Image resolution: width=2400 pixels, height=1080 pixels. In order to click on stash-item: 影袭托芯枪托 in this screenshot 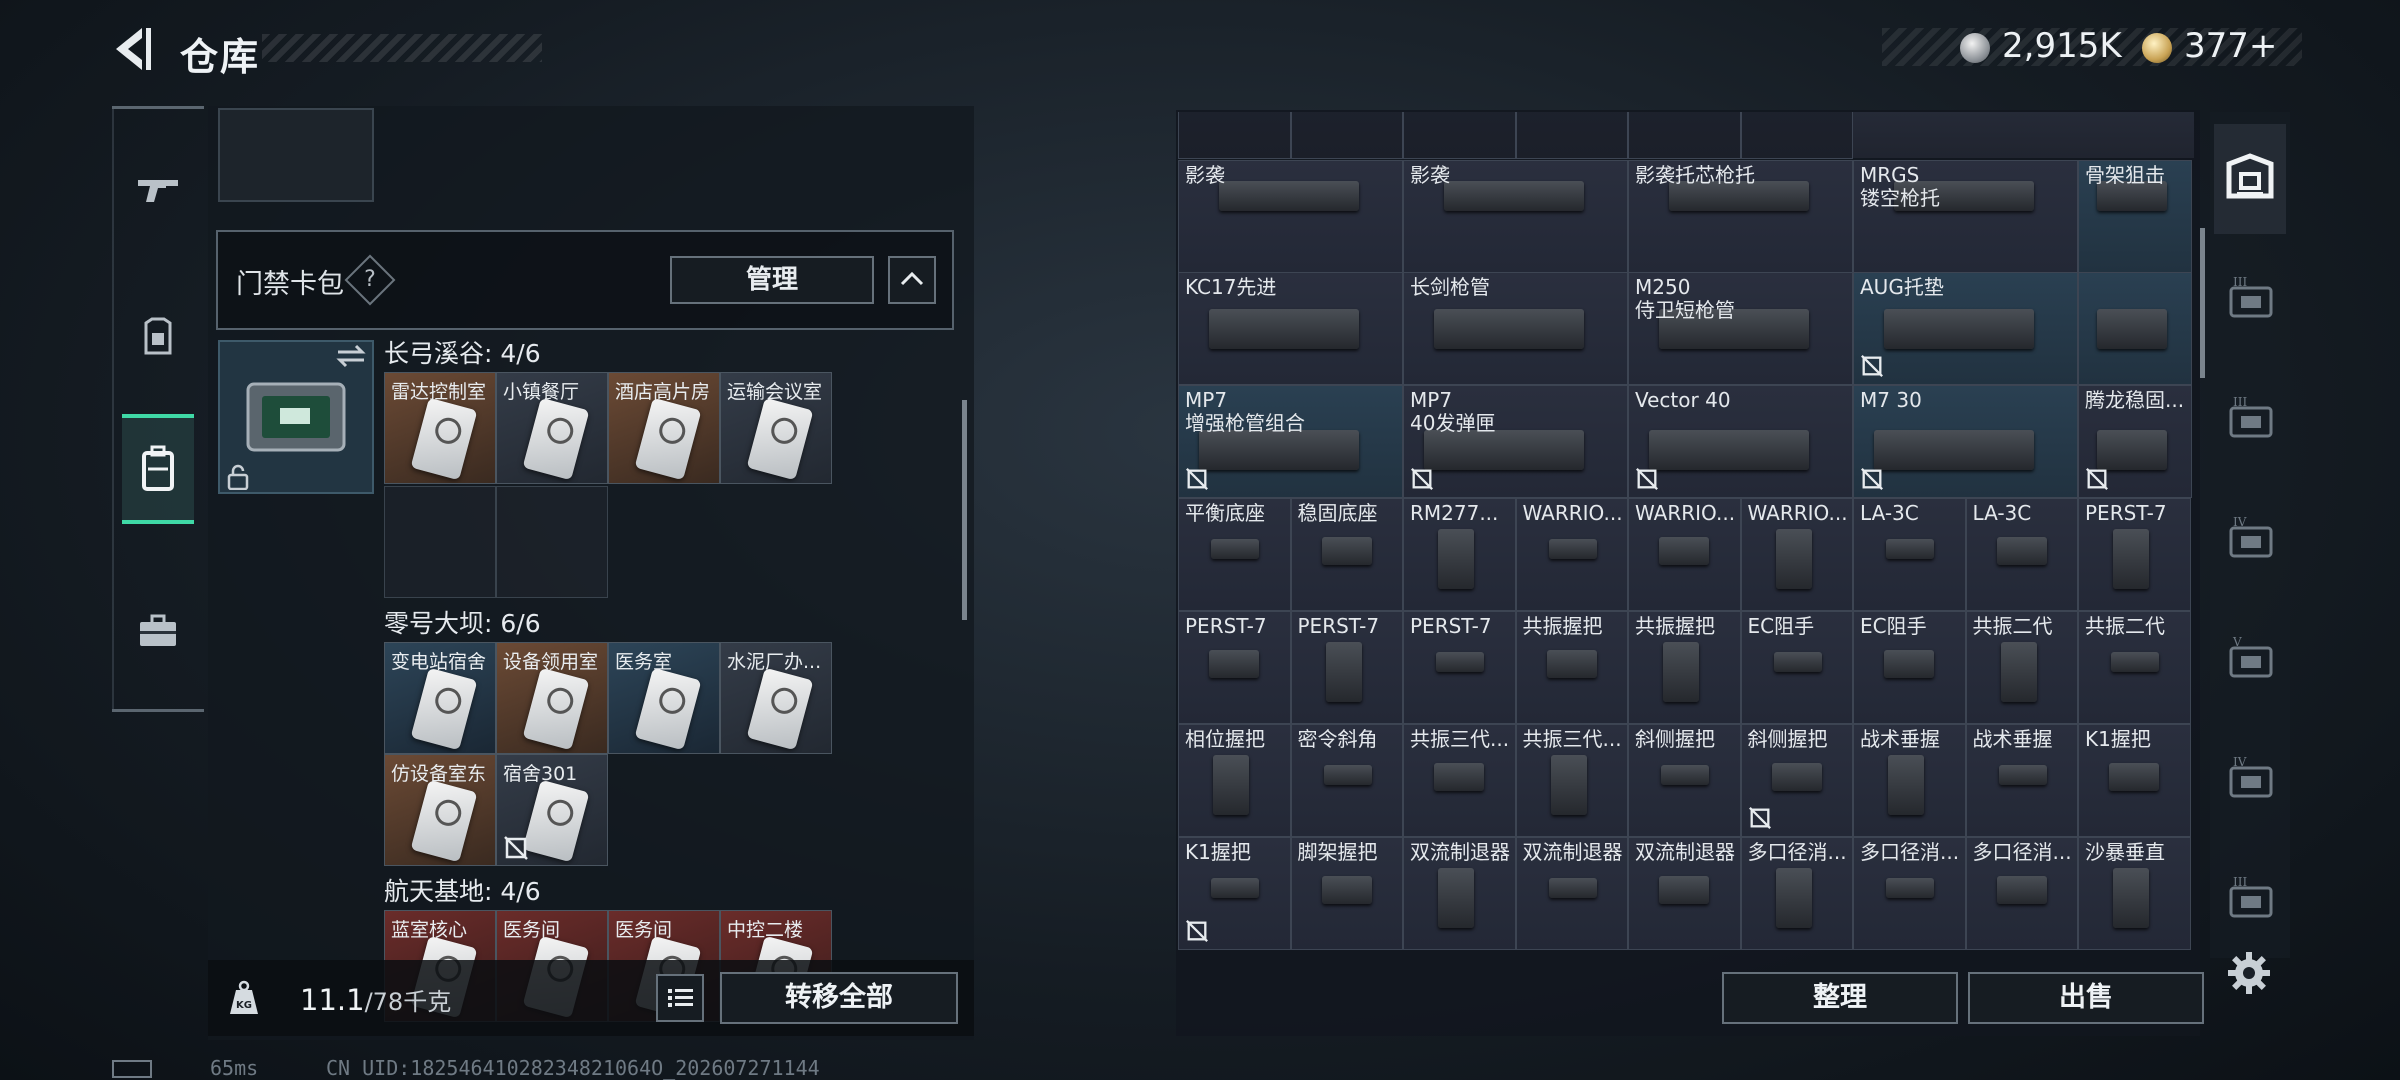, I will do `click(1740, 216)`.